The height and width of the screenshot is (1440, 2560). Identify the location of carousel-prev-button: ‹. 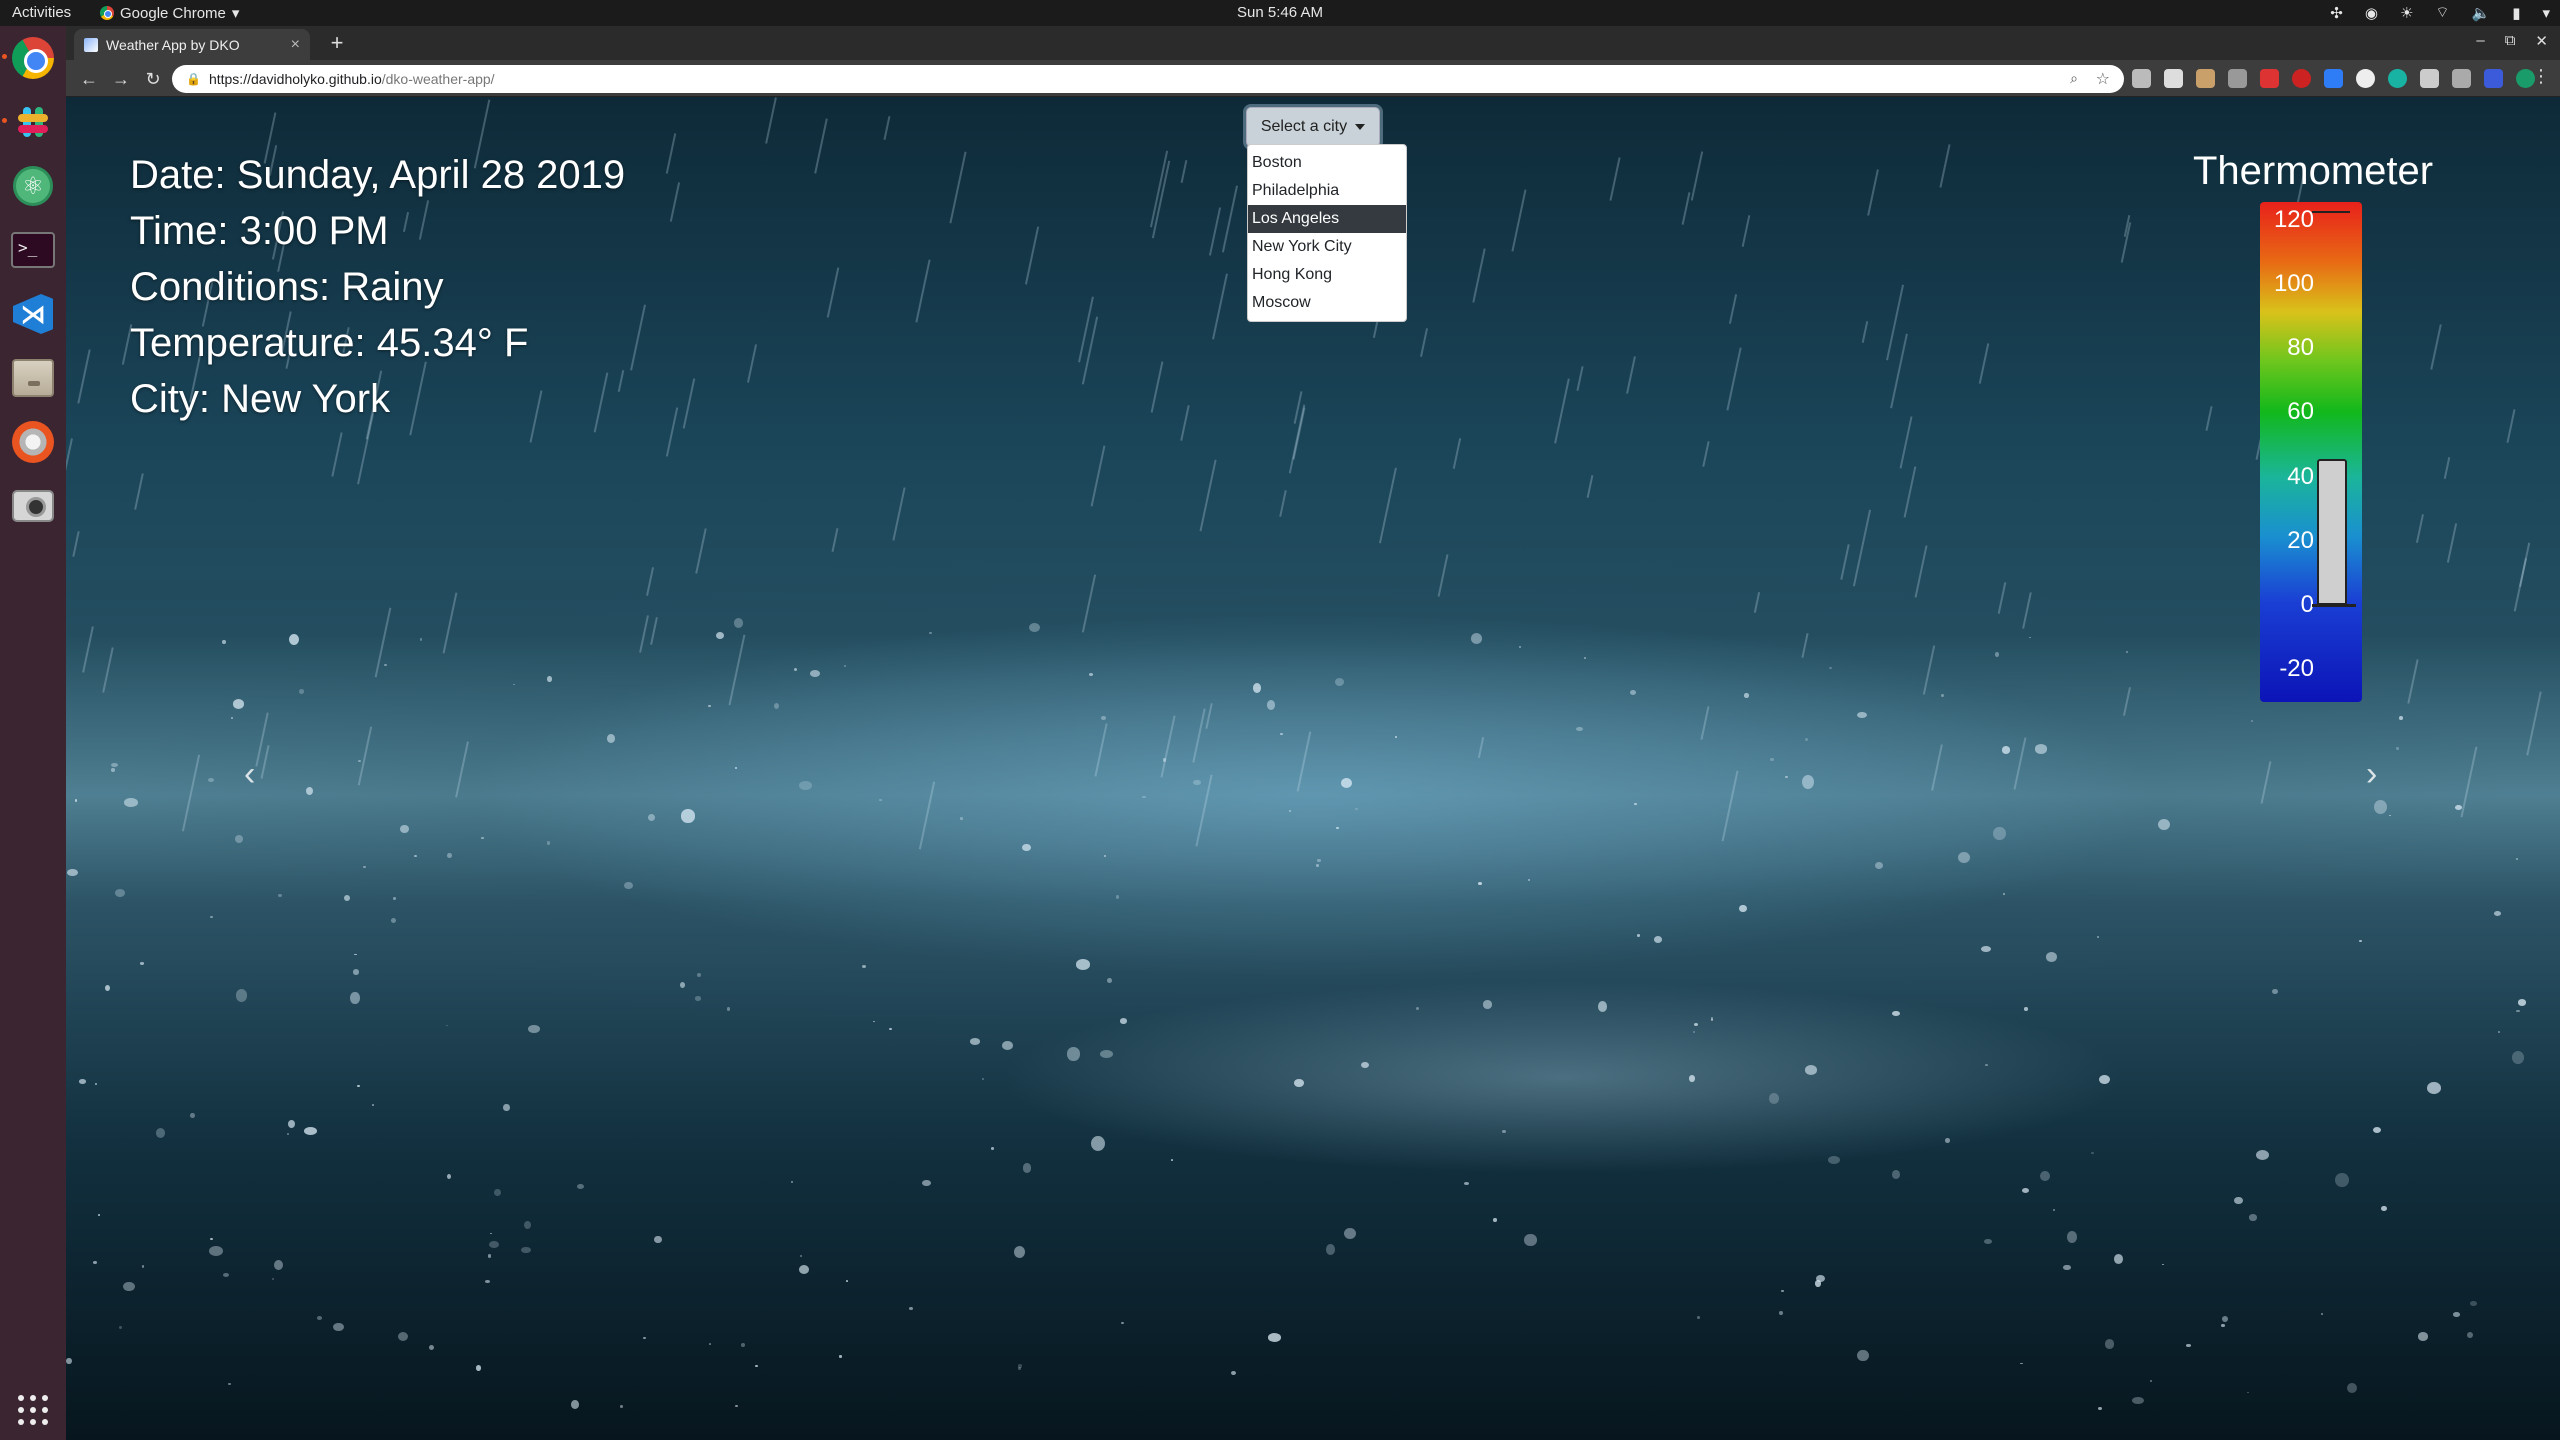
(249, 774).